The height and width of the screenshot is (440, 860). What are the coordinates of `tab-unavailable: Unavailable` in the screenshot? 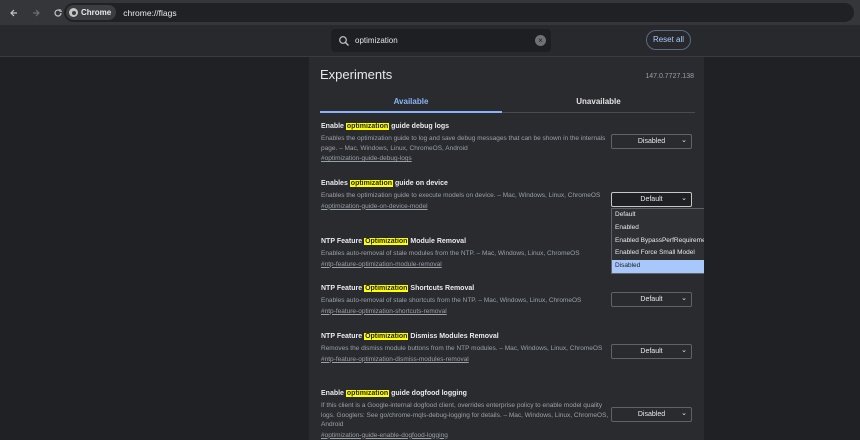 It's located at (598, 105).